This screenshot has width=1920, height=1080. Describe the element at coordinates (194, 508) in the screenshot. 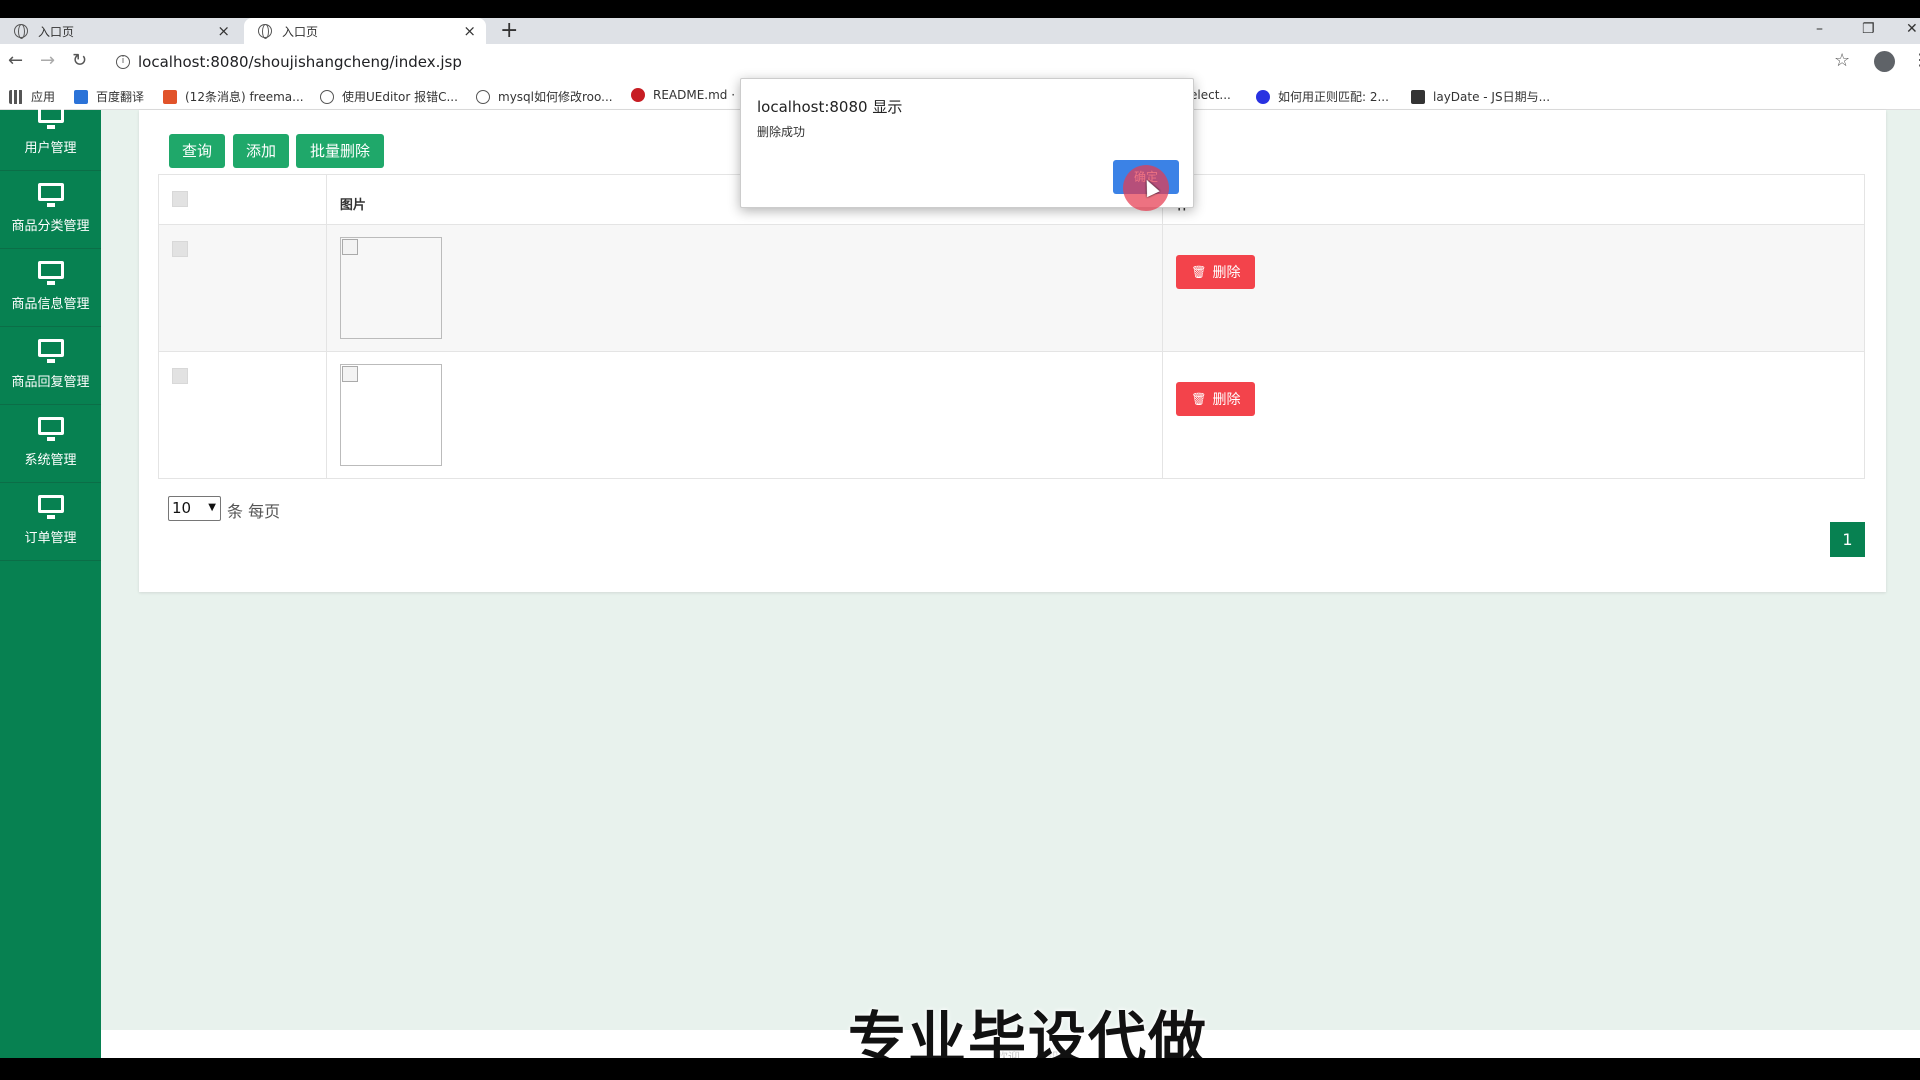

I see `page-size-select: 10 ▼` at that location.